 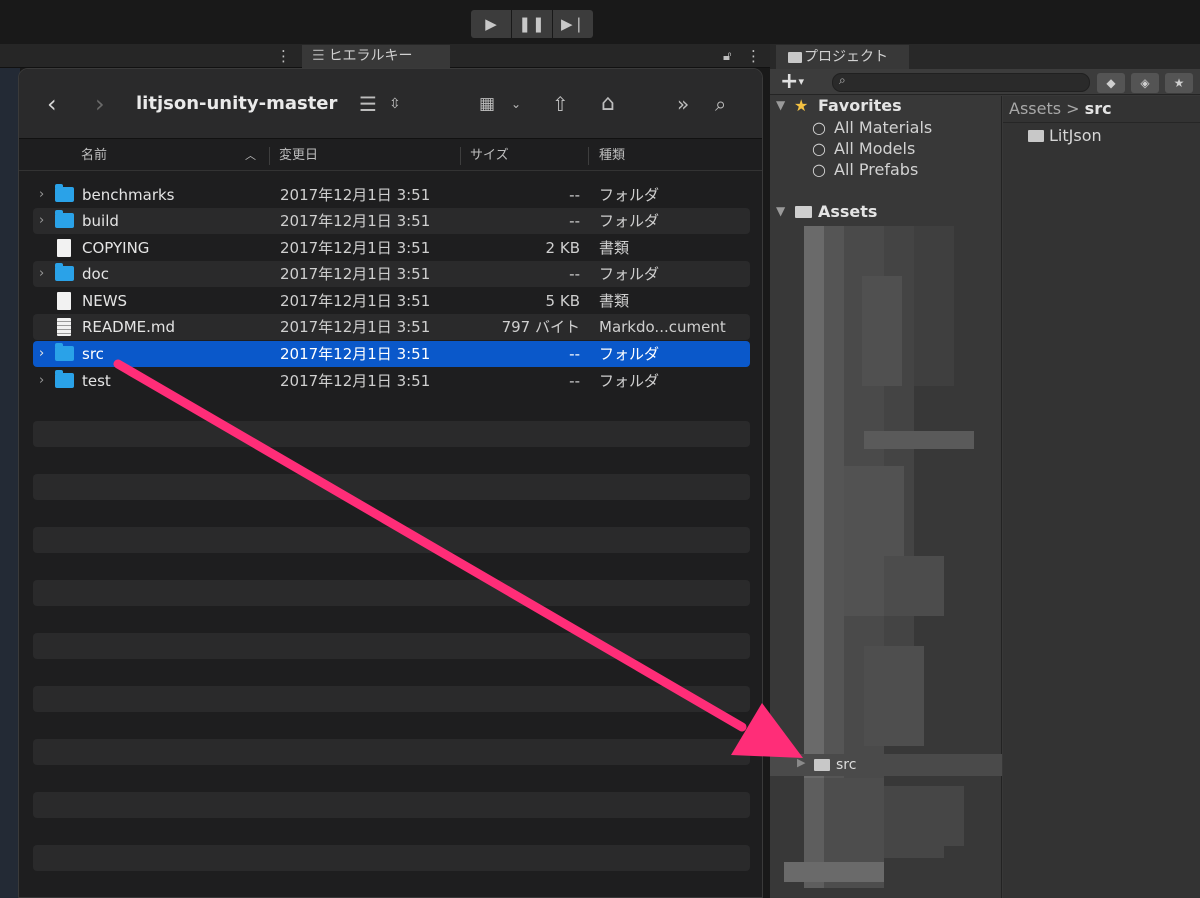 What do you see at coordinates (874, 148) in the screenshot?
I see `favorite-item: All Models` at bounding box center [874, 148].